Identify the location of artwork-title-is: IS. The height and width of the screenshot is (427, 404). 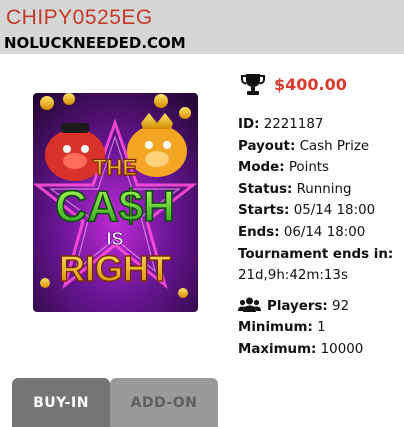
(114, 239).